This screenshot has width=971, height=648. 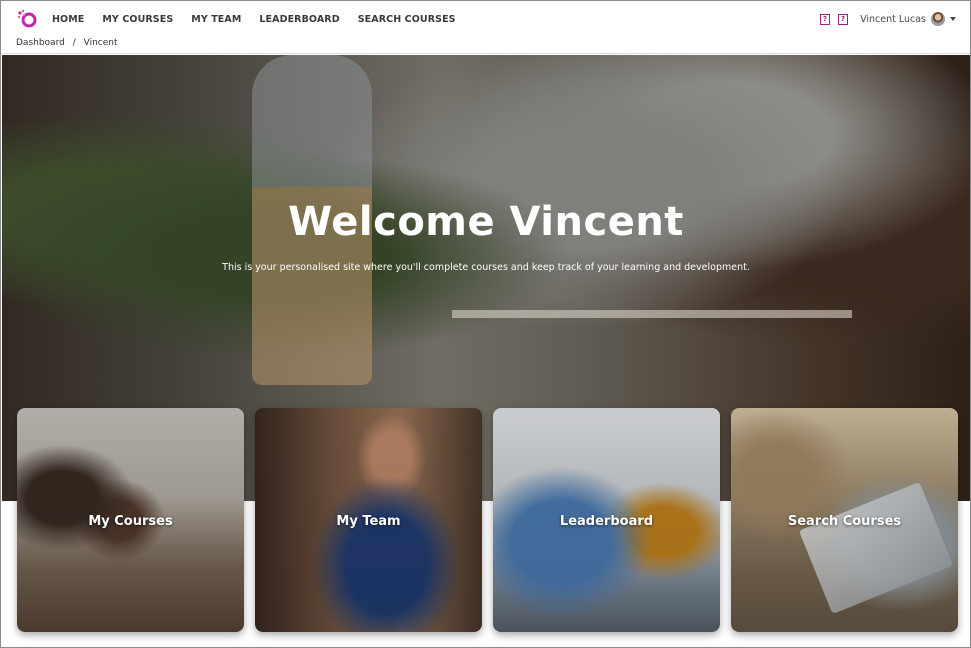 I want to click on tile-my-courses: My Courses, so click(x=130, y=520).